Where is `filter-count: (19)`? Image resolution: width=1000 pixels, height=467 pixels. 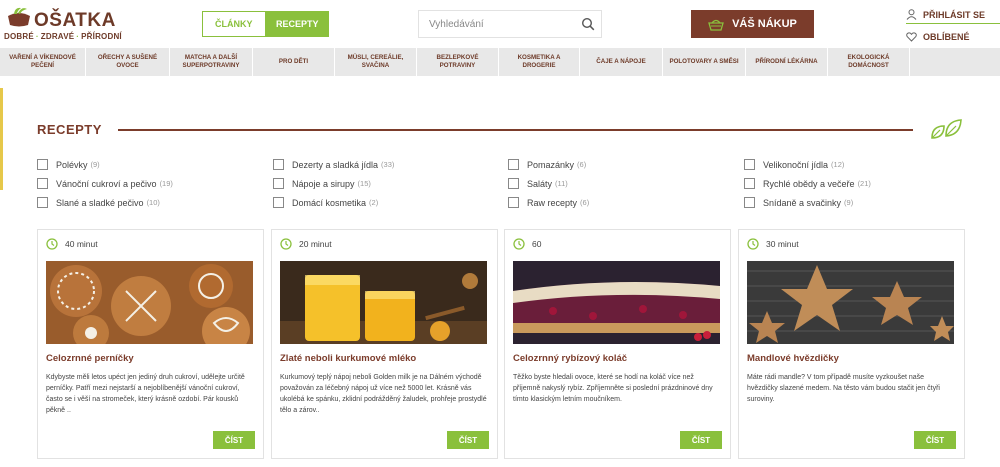 filter-count: (19) is located at coordinates (166, 183).